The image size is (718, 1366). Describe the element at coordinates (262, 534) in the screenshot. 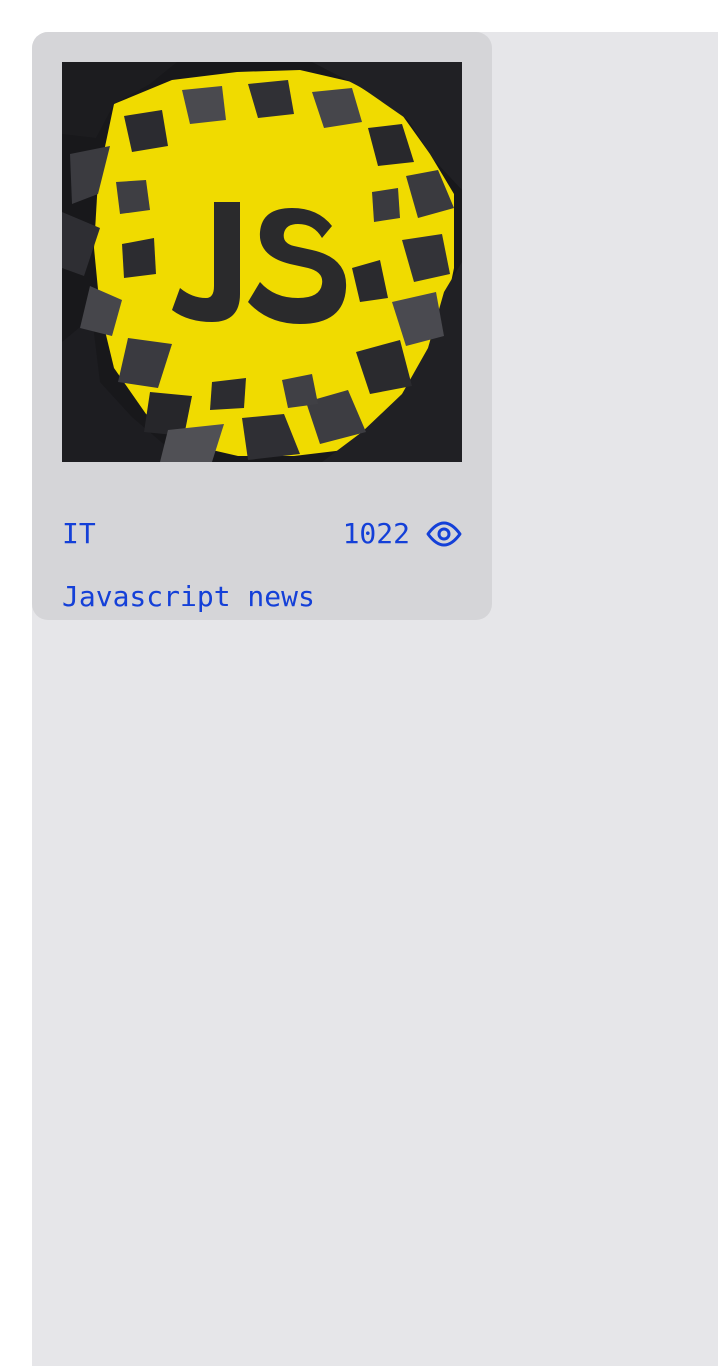

I see `news-card-meta: IT 1022` at that location.